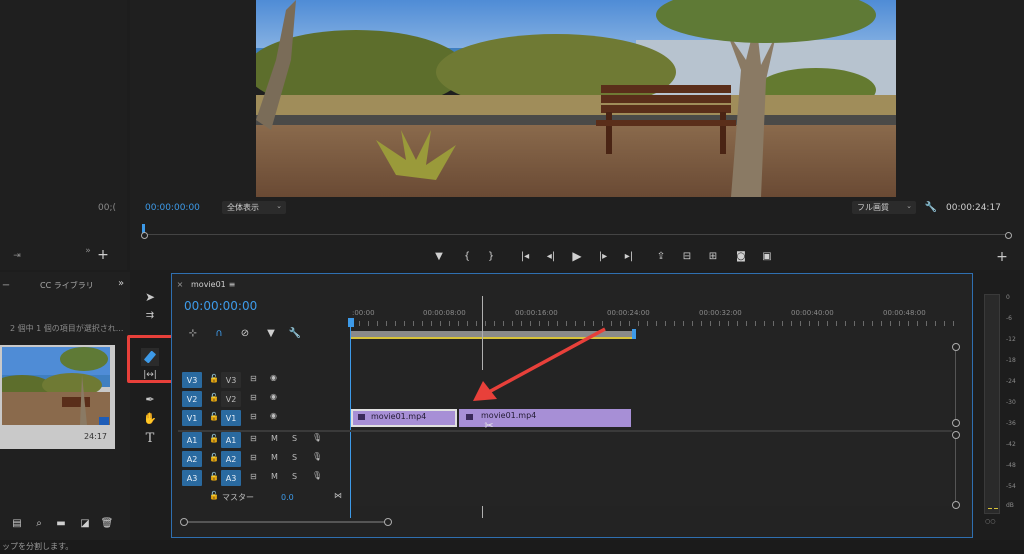 The height and width of the screenshot is (554, 1024). Describe the element at coordinates (192, 380) in the screenshot. I see `source-patch-v3: V3` at that location.